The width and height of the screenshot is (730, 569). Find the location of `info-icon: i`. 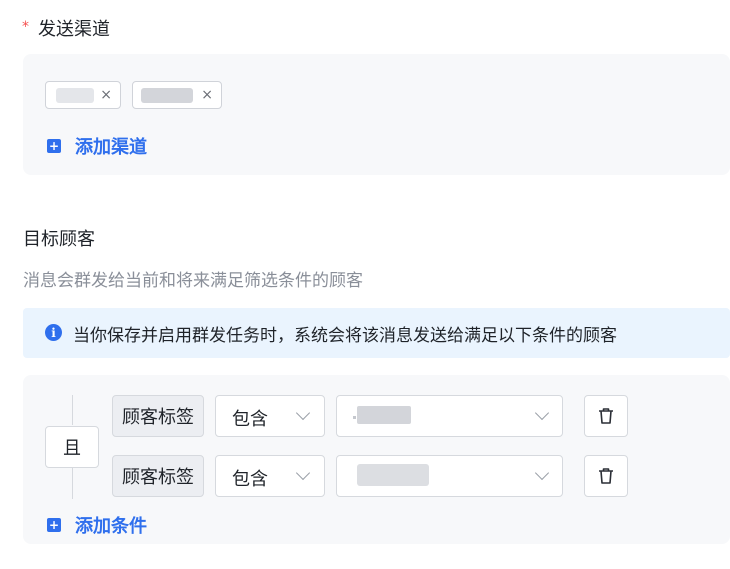

info-icon: i is located at coordinates (53, 332).